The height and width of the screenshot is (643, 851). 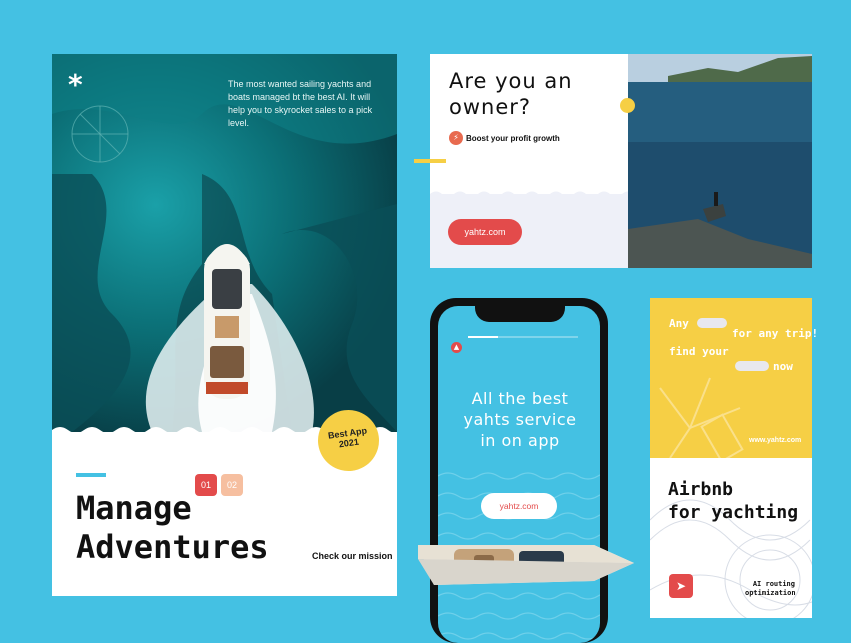 What do you see at coordinates (679, 323) in the screenshot?
I see `airbnb-line-any: Any` at bounding box center [679, 323].